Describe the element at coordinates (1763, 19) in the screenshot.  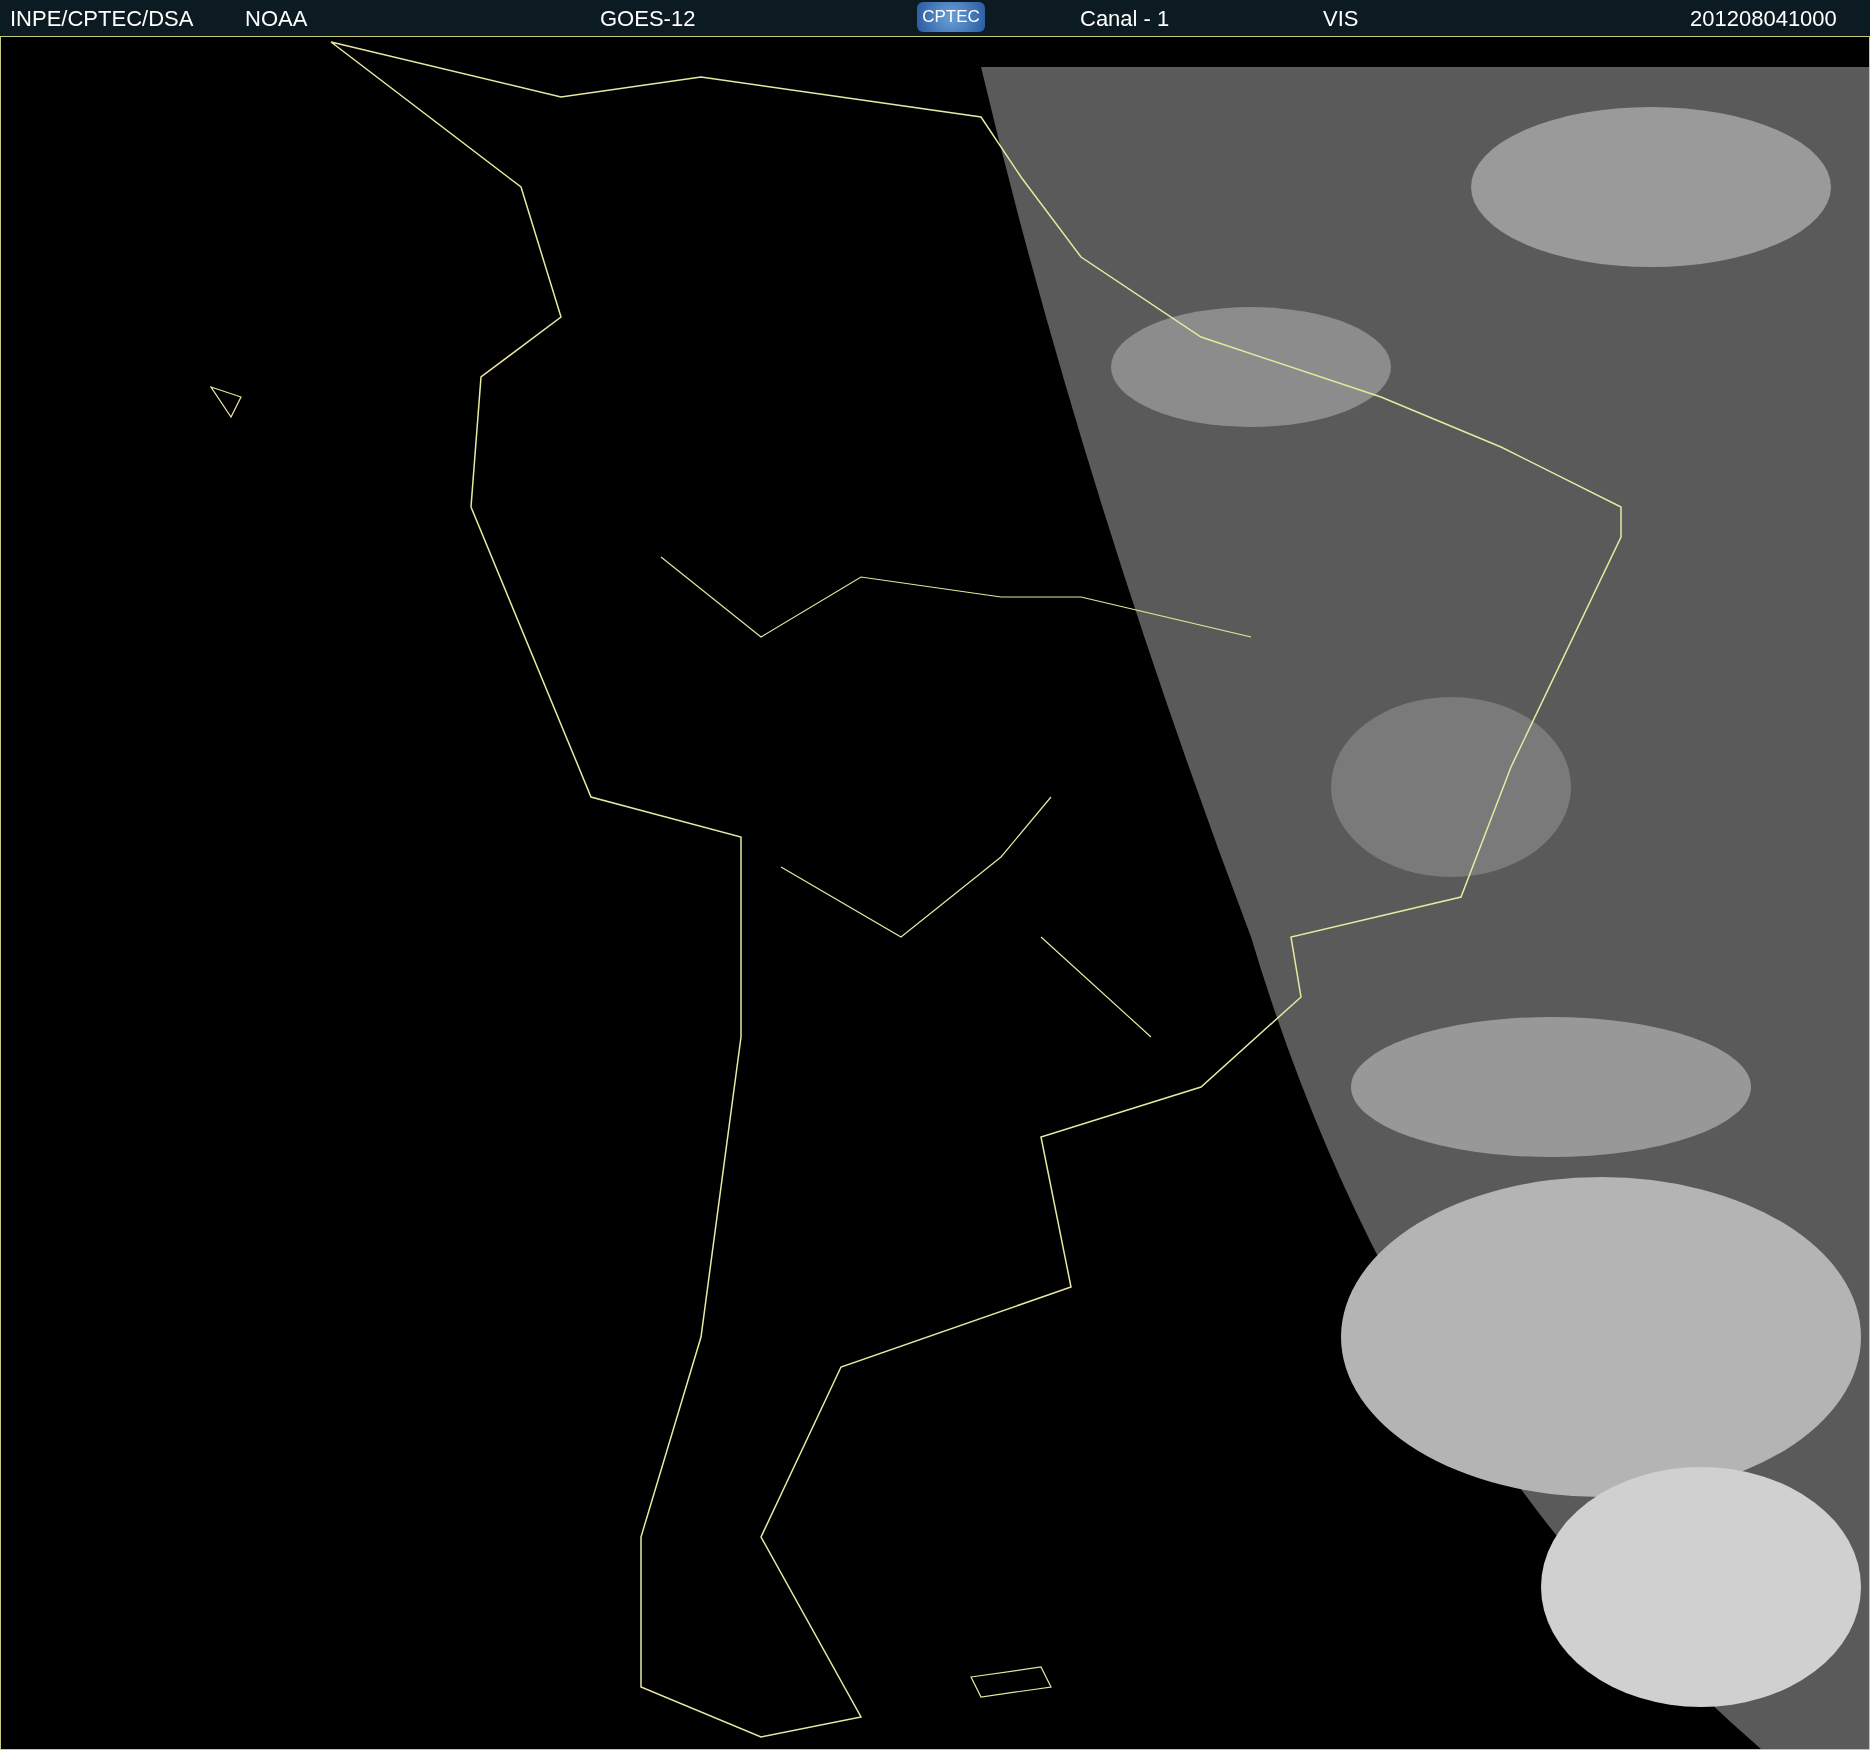
I see `header-label: 201208041000` at that location.